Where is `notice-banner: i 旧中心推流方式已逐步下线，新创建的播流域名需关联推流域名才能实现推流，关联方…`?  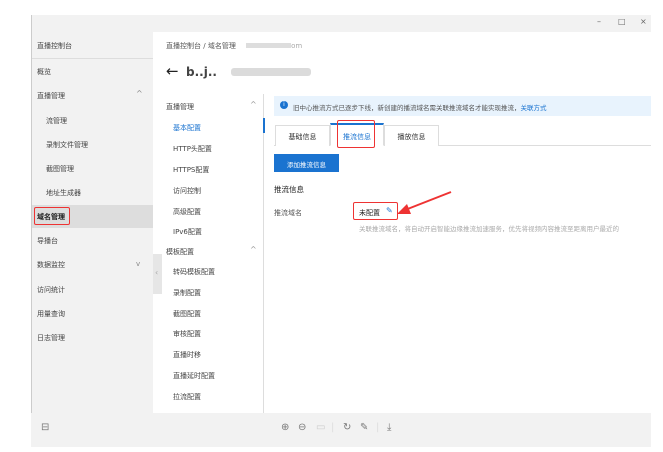
notice-banner: i 旧中心推流方式已逐步下线，新创建的播流域名需关联推流域名才能实现推流，关联方… is located at coordinates (462, 106).